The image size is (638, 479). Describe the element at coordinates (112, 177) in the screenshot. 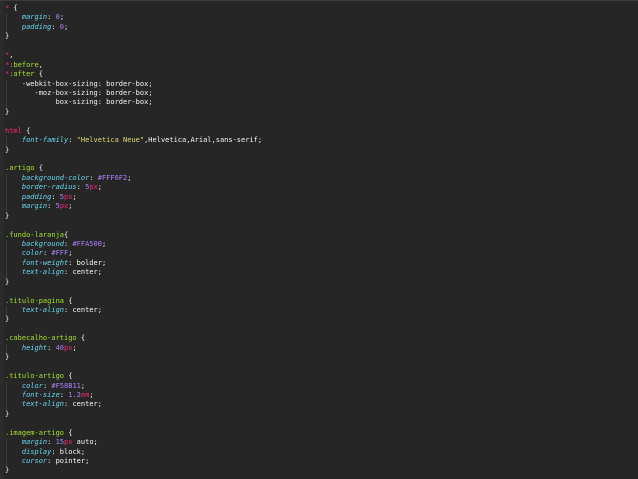

I see `code-token: #FFF6F2` at that location.